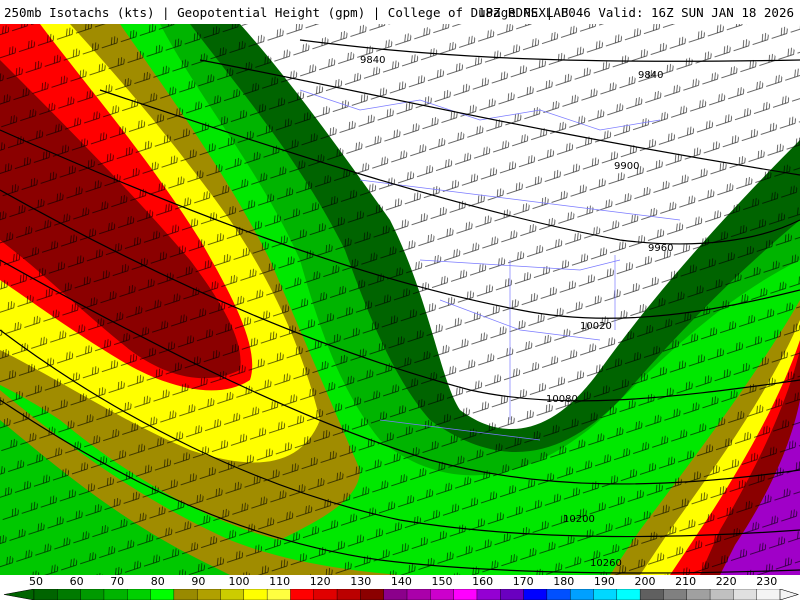  I want to click on legend-tick-label: 70, so click(117, 581).